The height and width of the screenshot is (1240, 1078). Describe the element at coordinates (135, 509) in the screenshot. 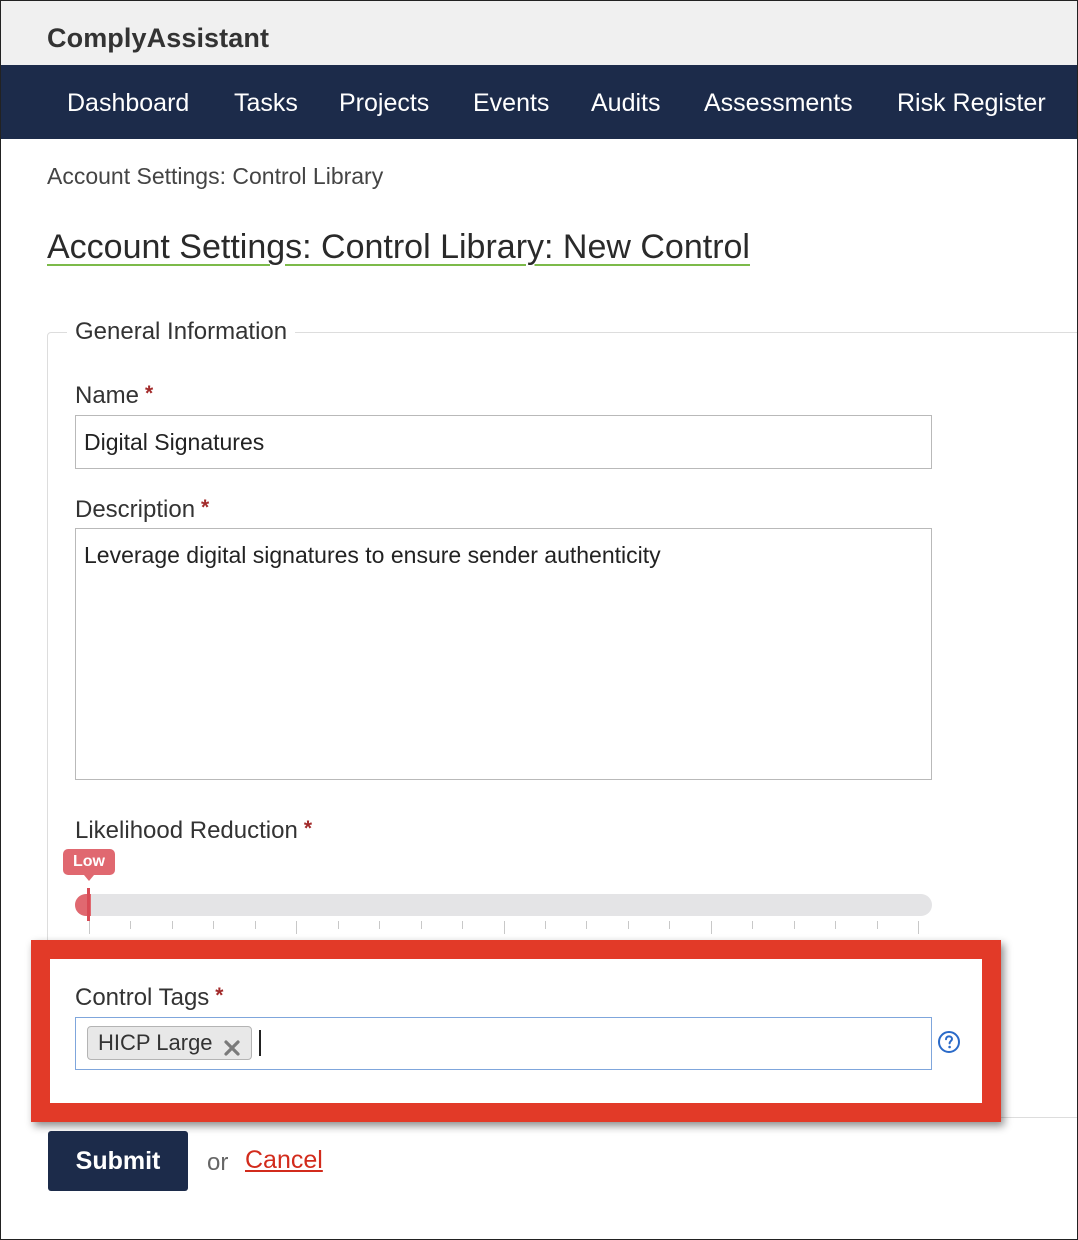

I see `description-label-text: Description` at that location.